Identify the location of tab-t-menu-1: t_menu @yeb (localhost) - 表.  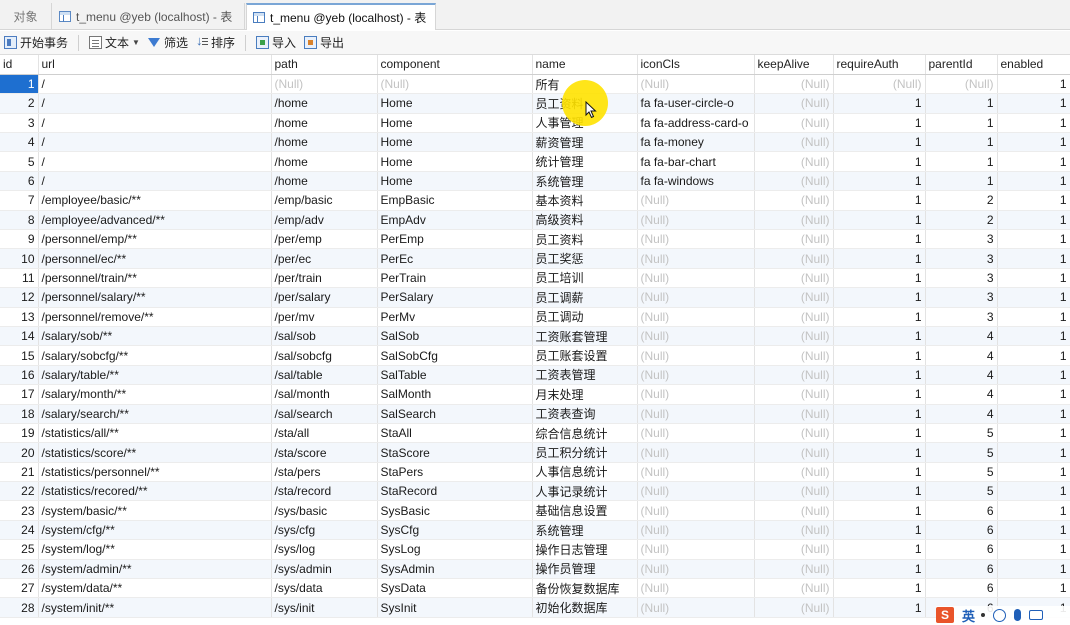
(149, 16).